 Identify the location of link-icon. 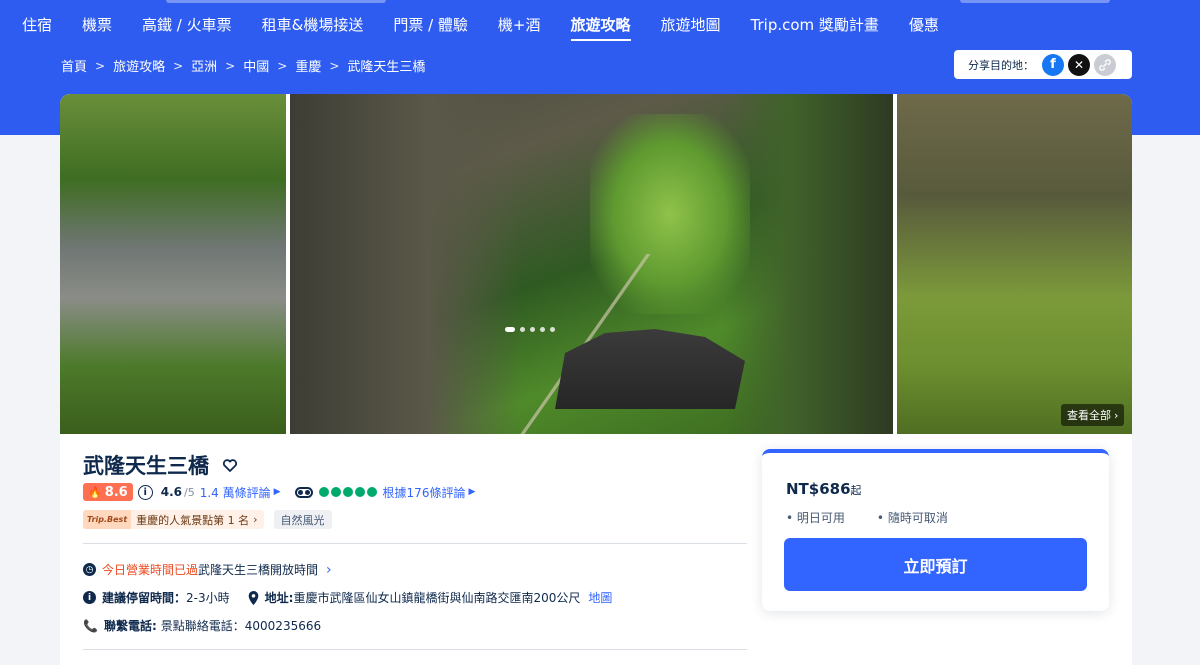
(1105, 64).